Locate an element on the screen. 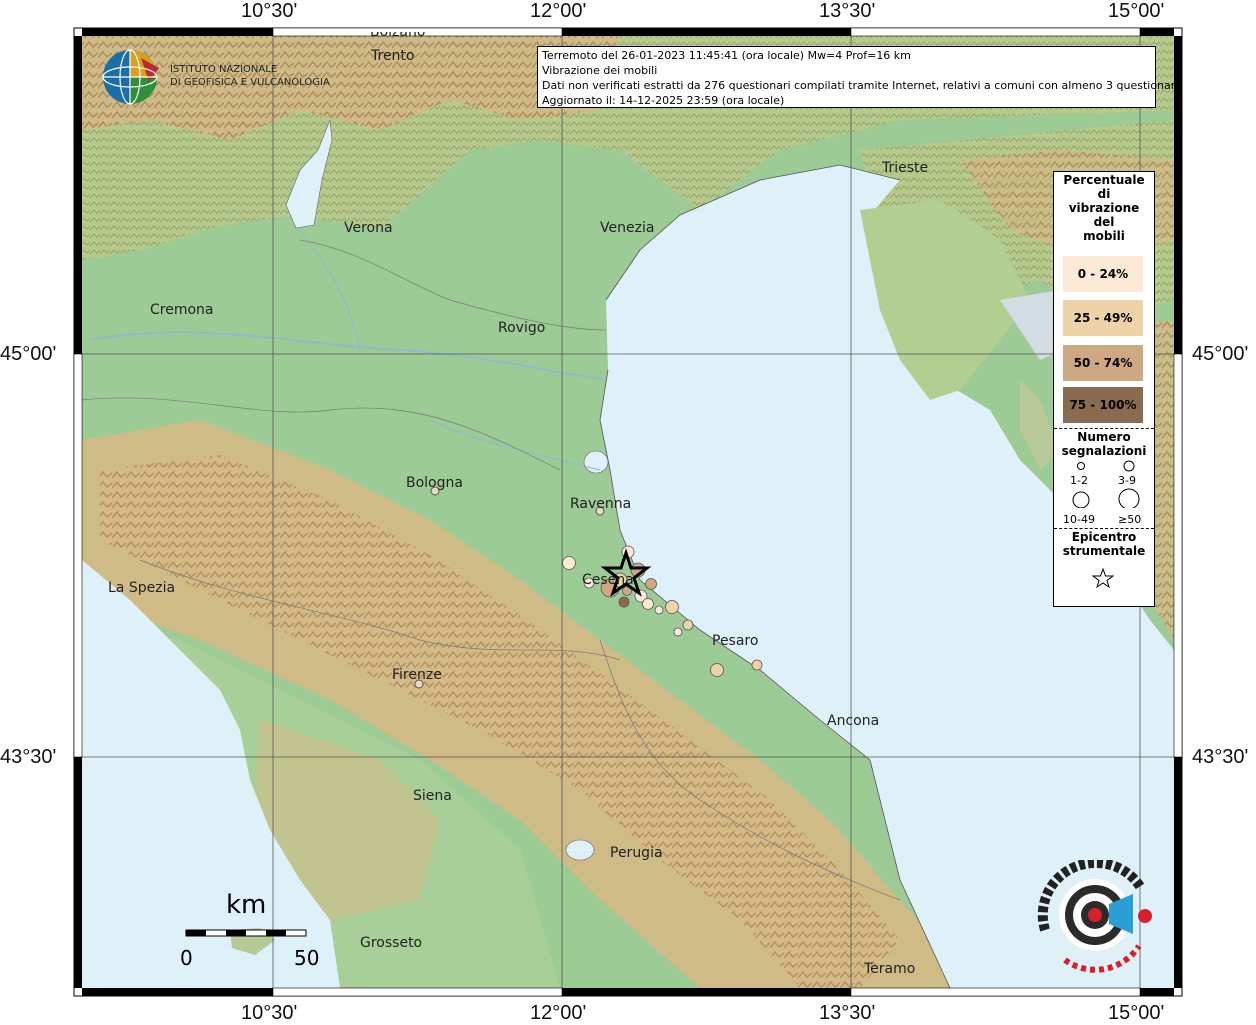 Image resolution: width=1256 pixels, height=1025 pixels. lon-label-bottom-3: 13°30' is located at coordinates (847, 1013).